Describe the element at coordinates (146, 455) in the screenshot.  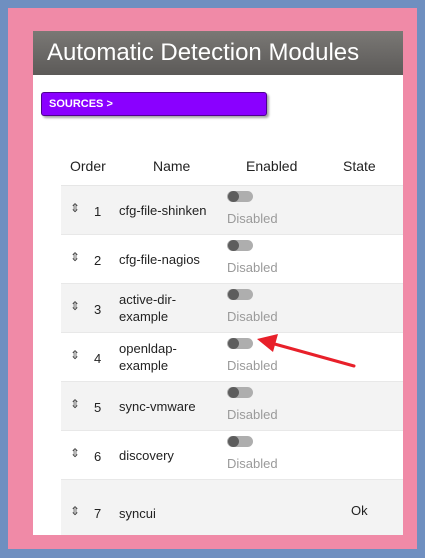
I see `row-name: discovery` at that location.